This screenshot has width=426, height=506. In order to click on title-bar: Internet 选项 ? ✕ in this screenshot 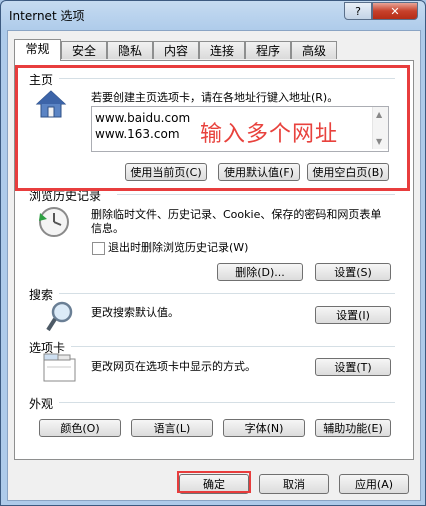, I will do `click(213, 15)`.